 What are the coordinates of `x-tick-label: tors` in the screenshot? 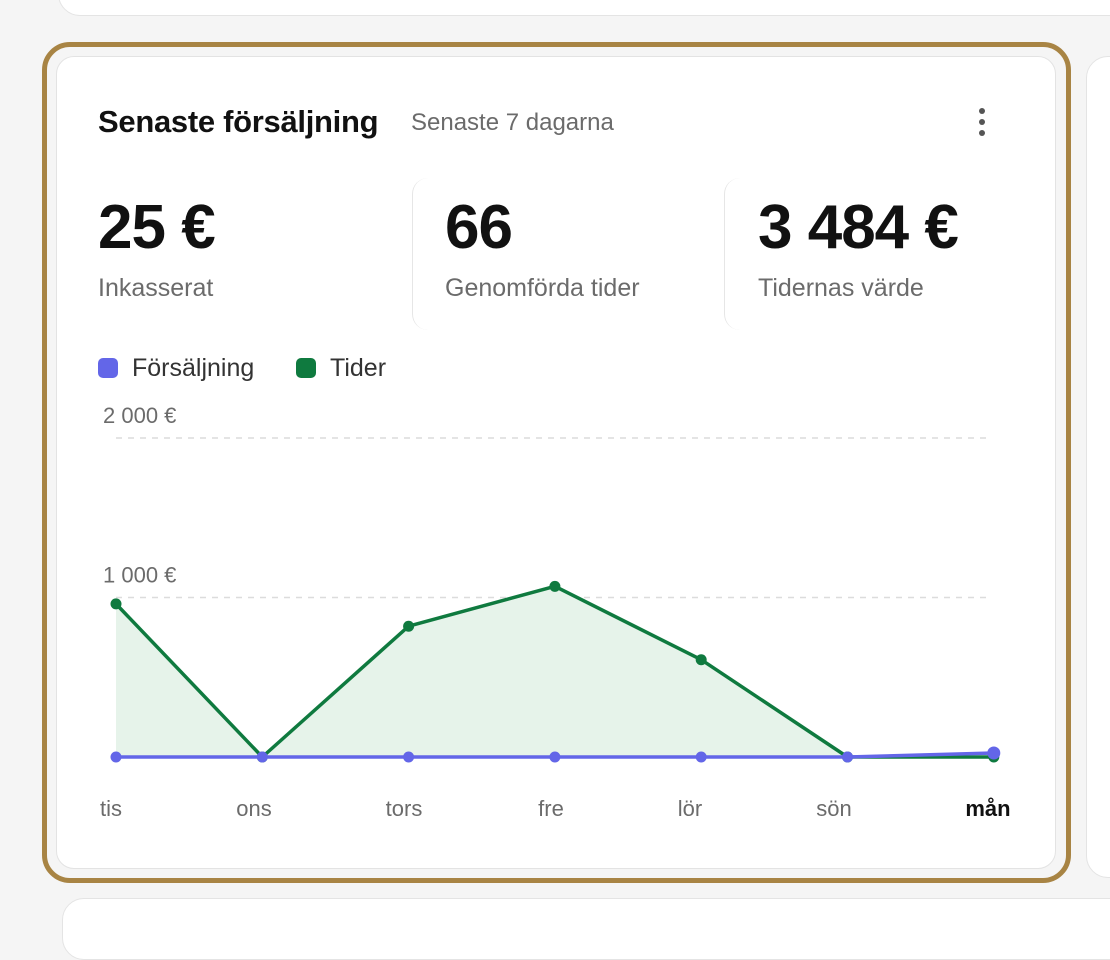 It's located at (404, 808).